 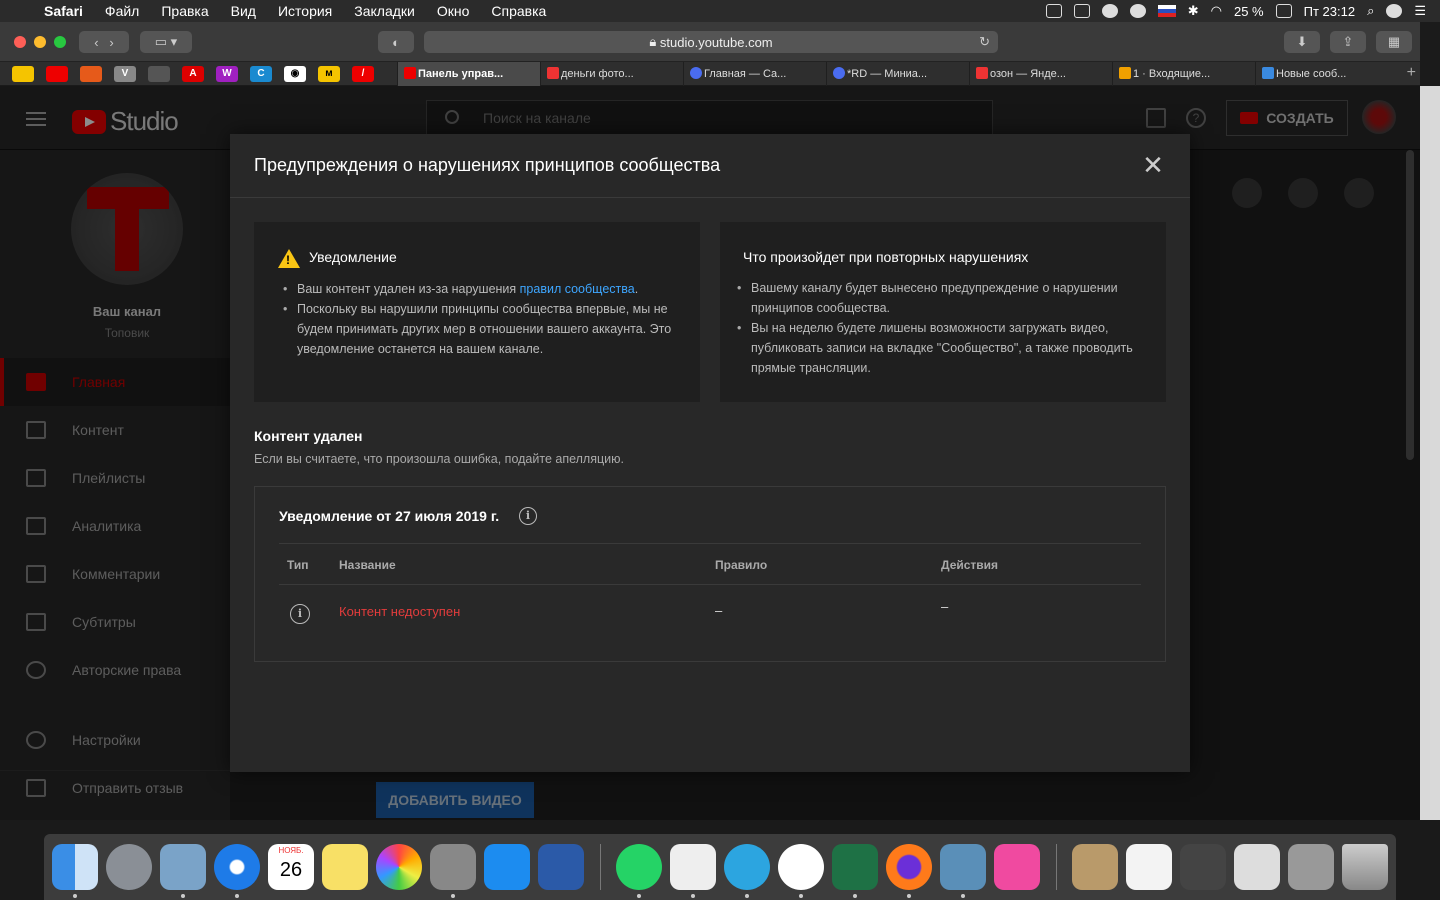 What do you see at coordinates (399, 867) in the screenshot?
I see `photos-icon` at bounding box center [399, 867].